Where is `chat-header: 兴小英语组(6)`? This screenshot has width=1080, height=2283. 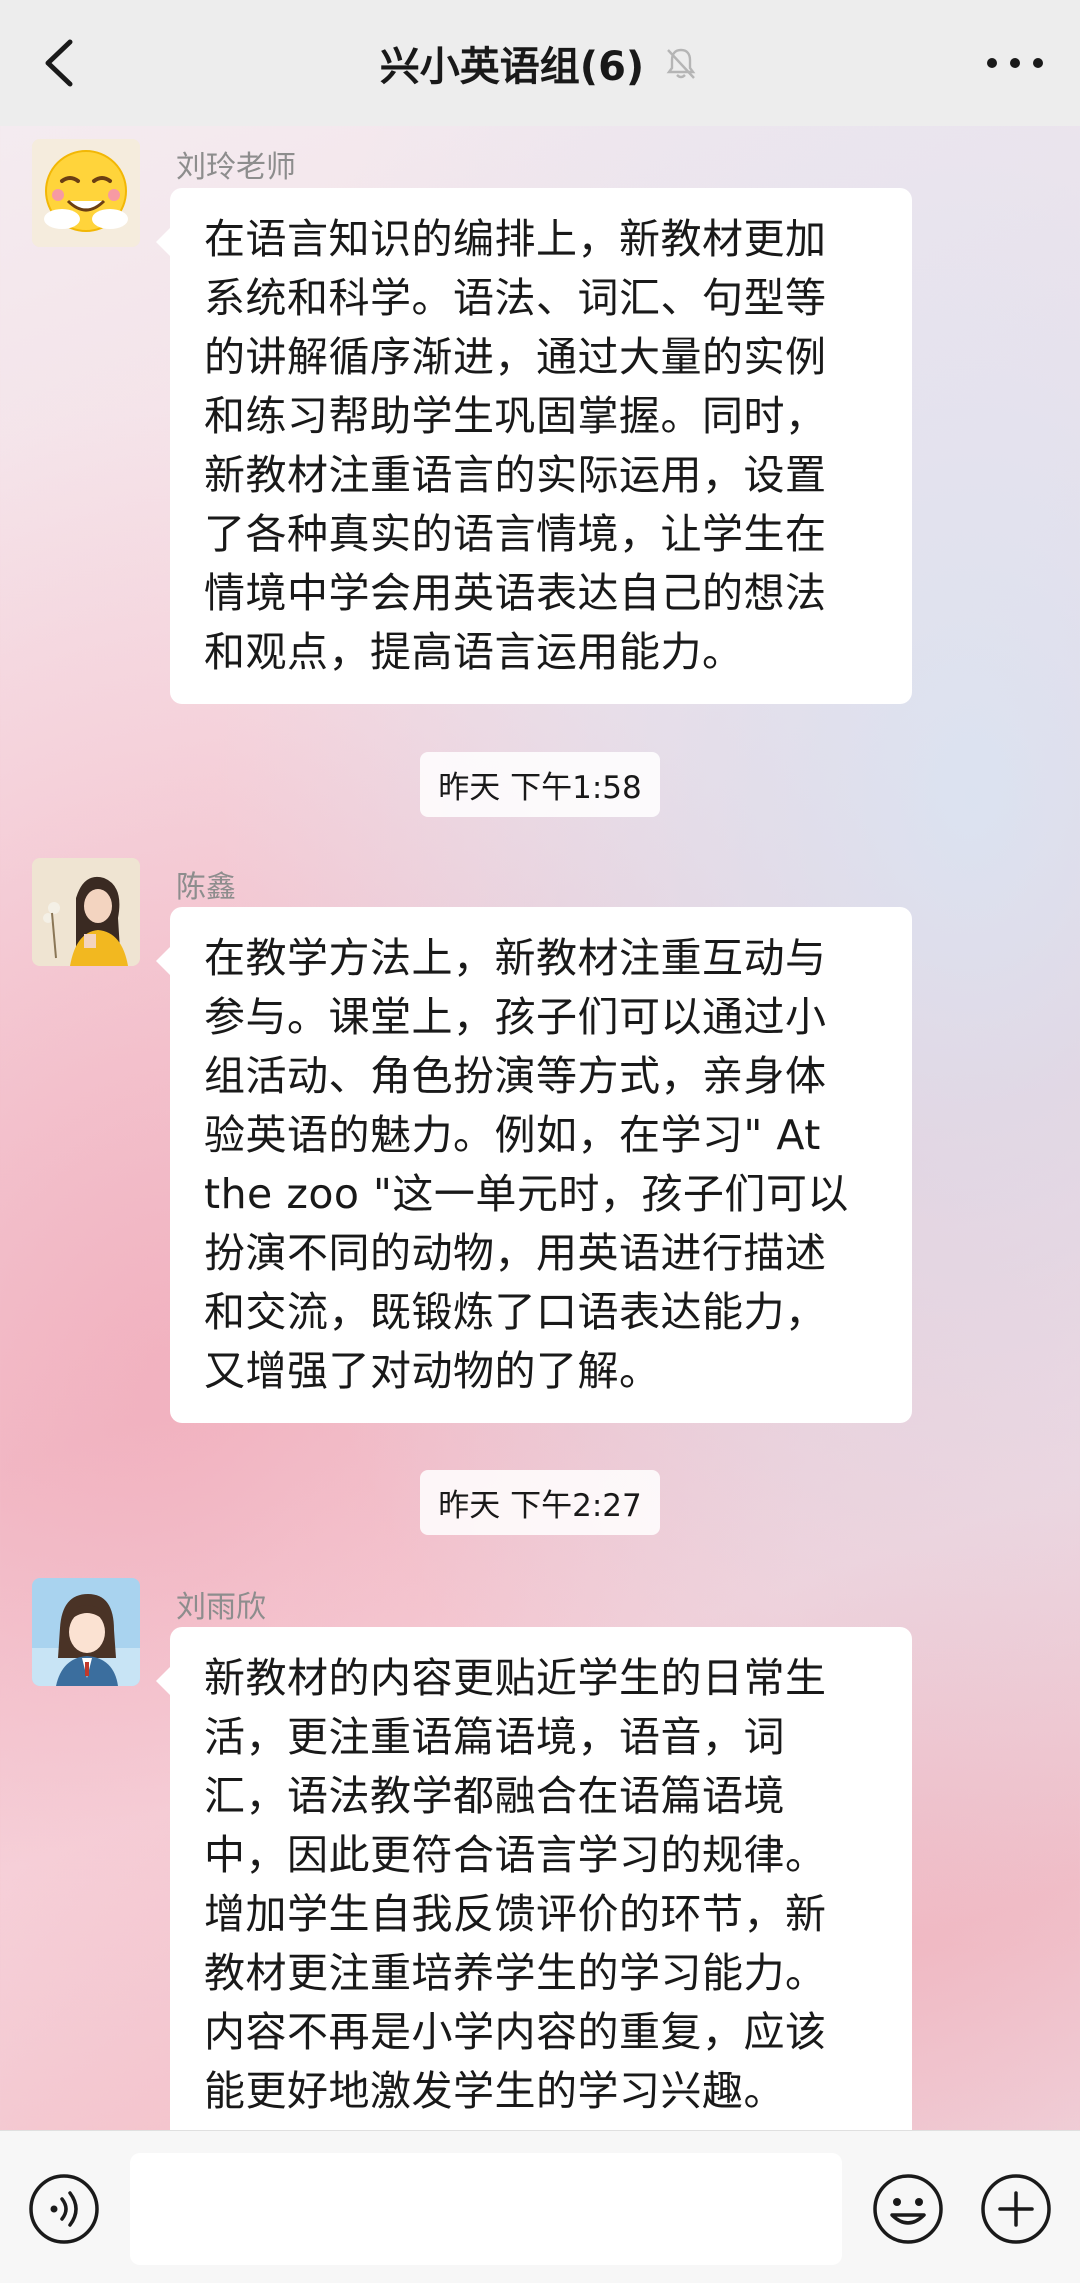 chat-header: 兴小英语组(6) is located at coordinates (540, 63).